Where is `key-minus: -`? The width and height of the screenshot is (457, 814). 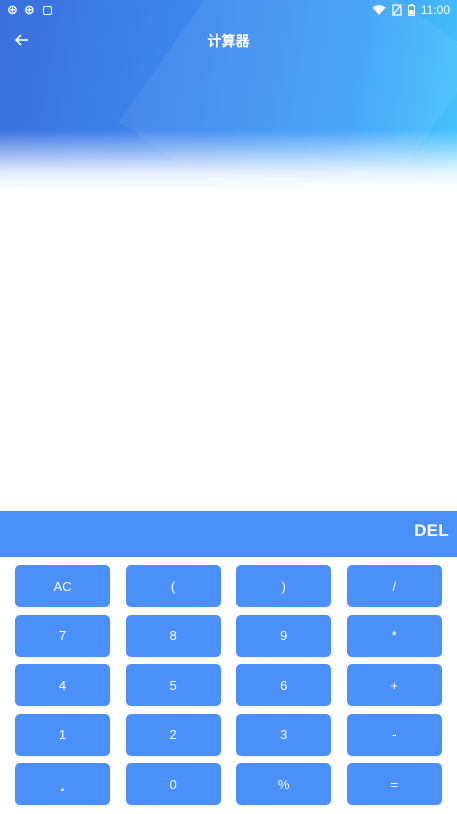 key-minus: - is located at coordinates (394, 734).